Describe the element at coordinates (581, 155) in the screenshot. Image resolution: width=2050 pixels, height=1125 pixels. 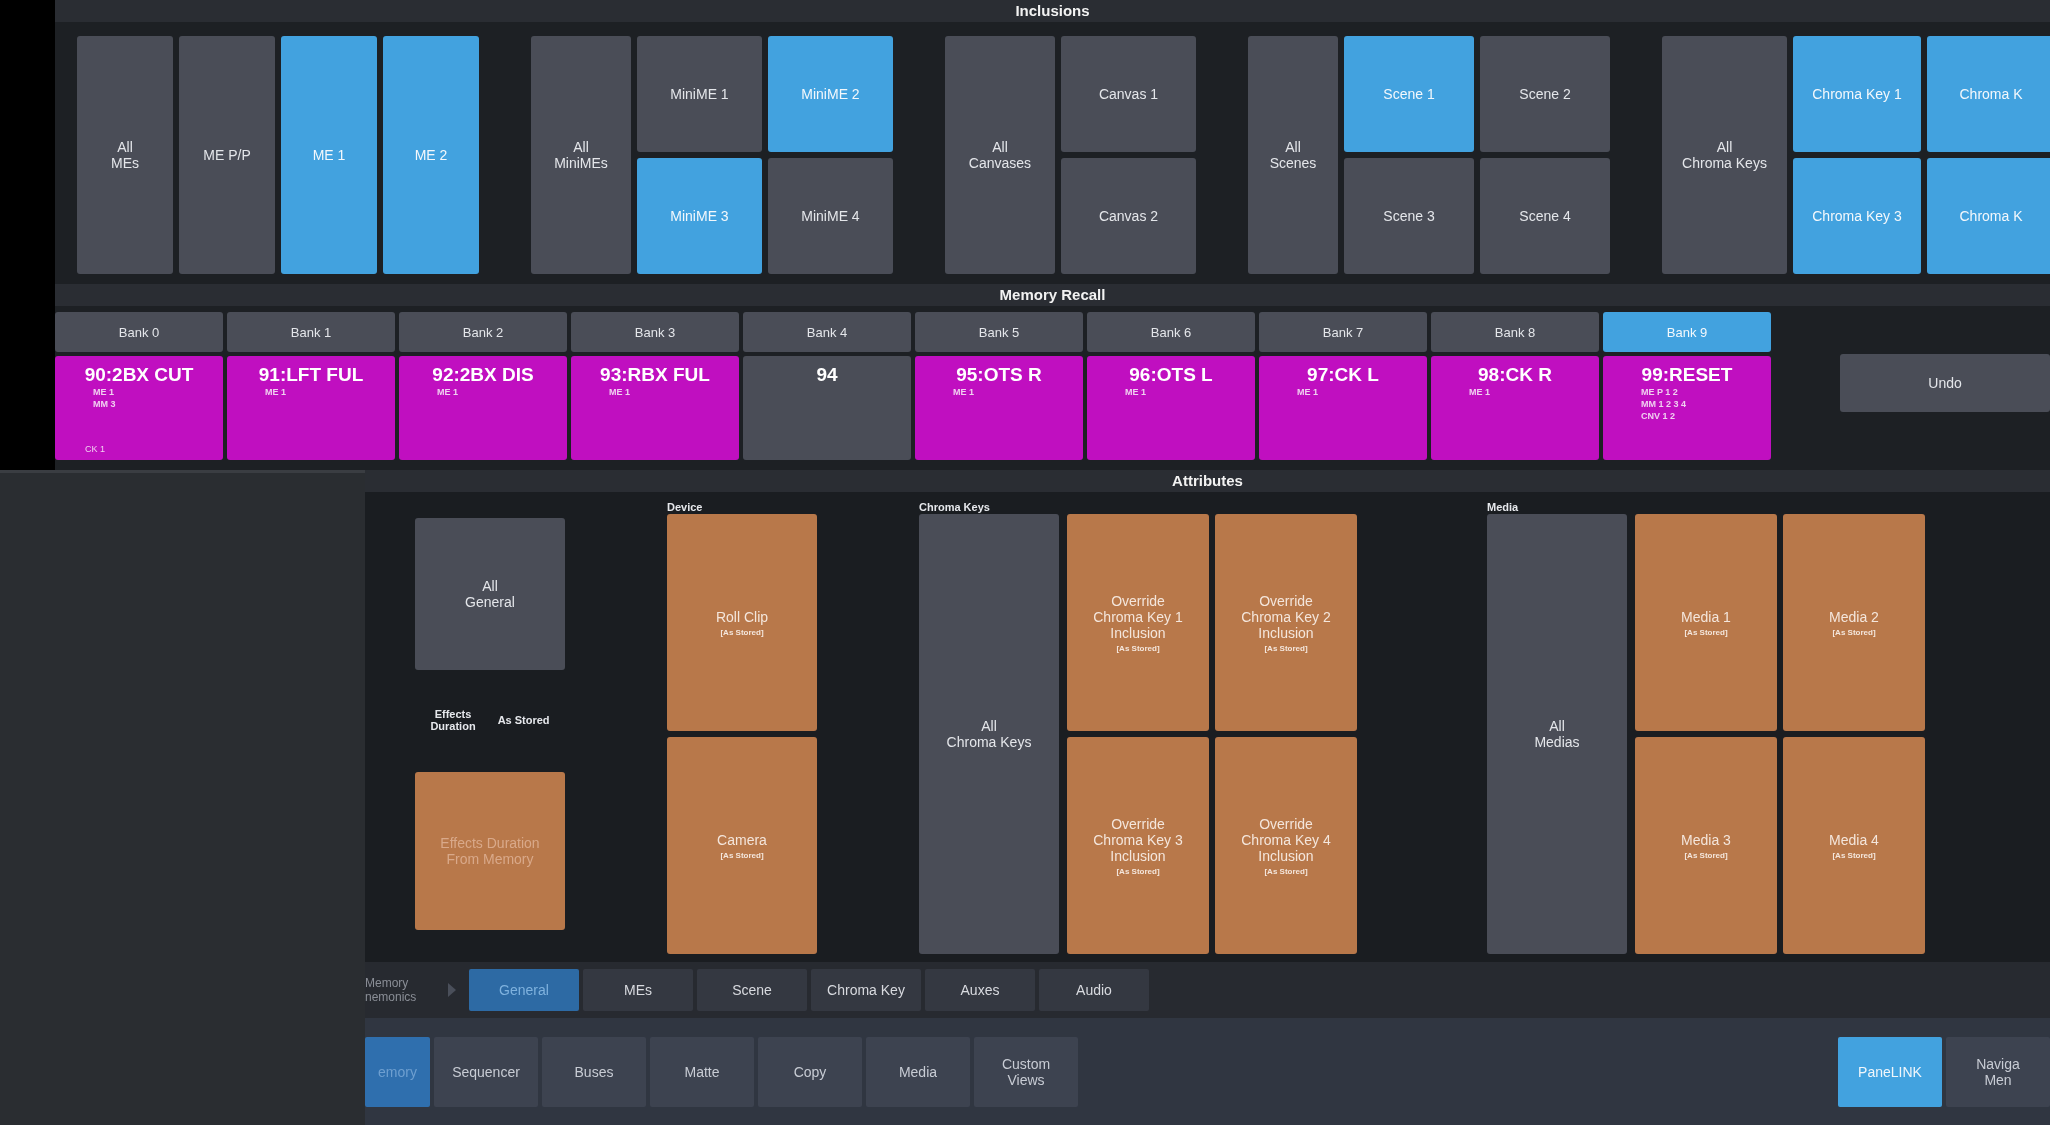
I see `inclusion-button: All MiniMEs` at that location.